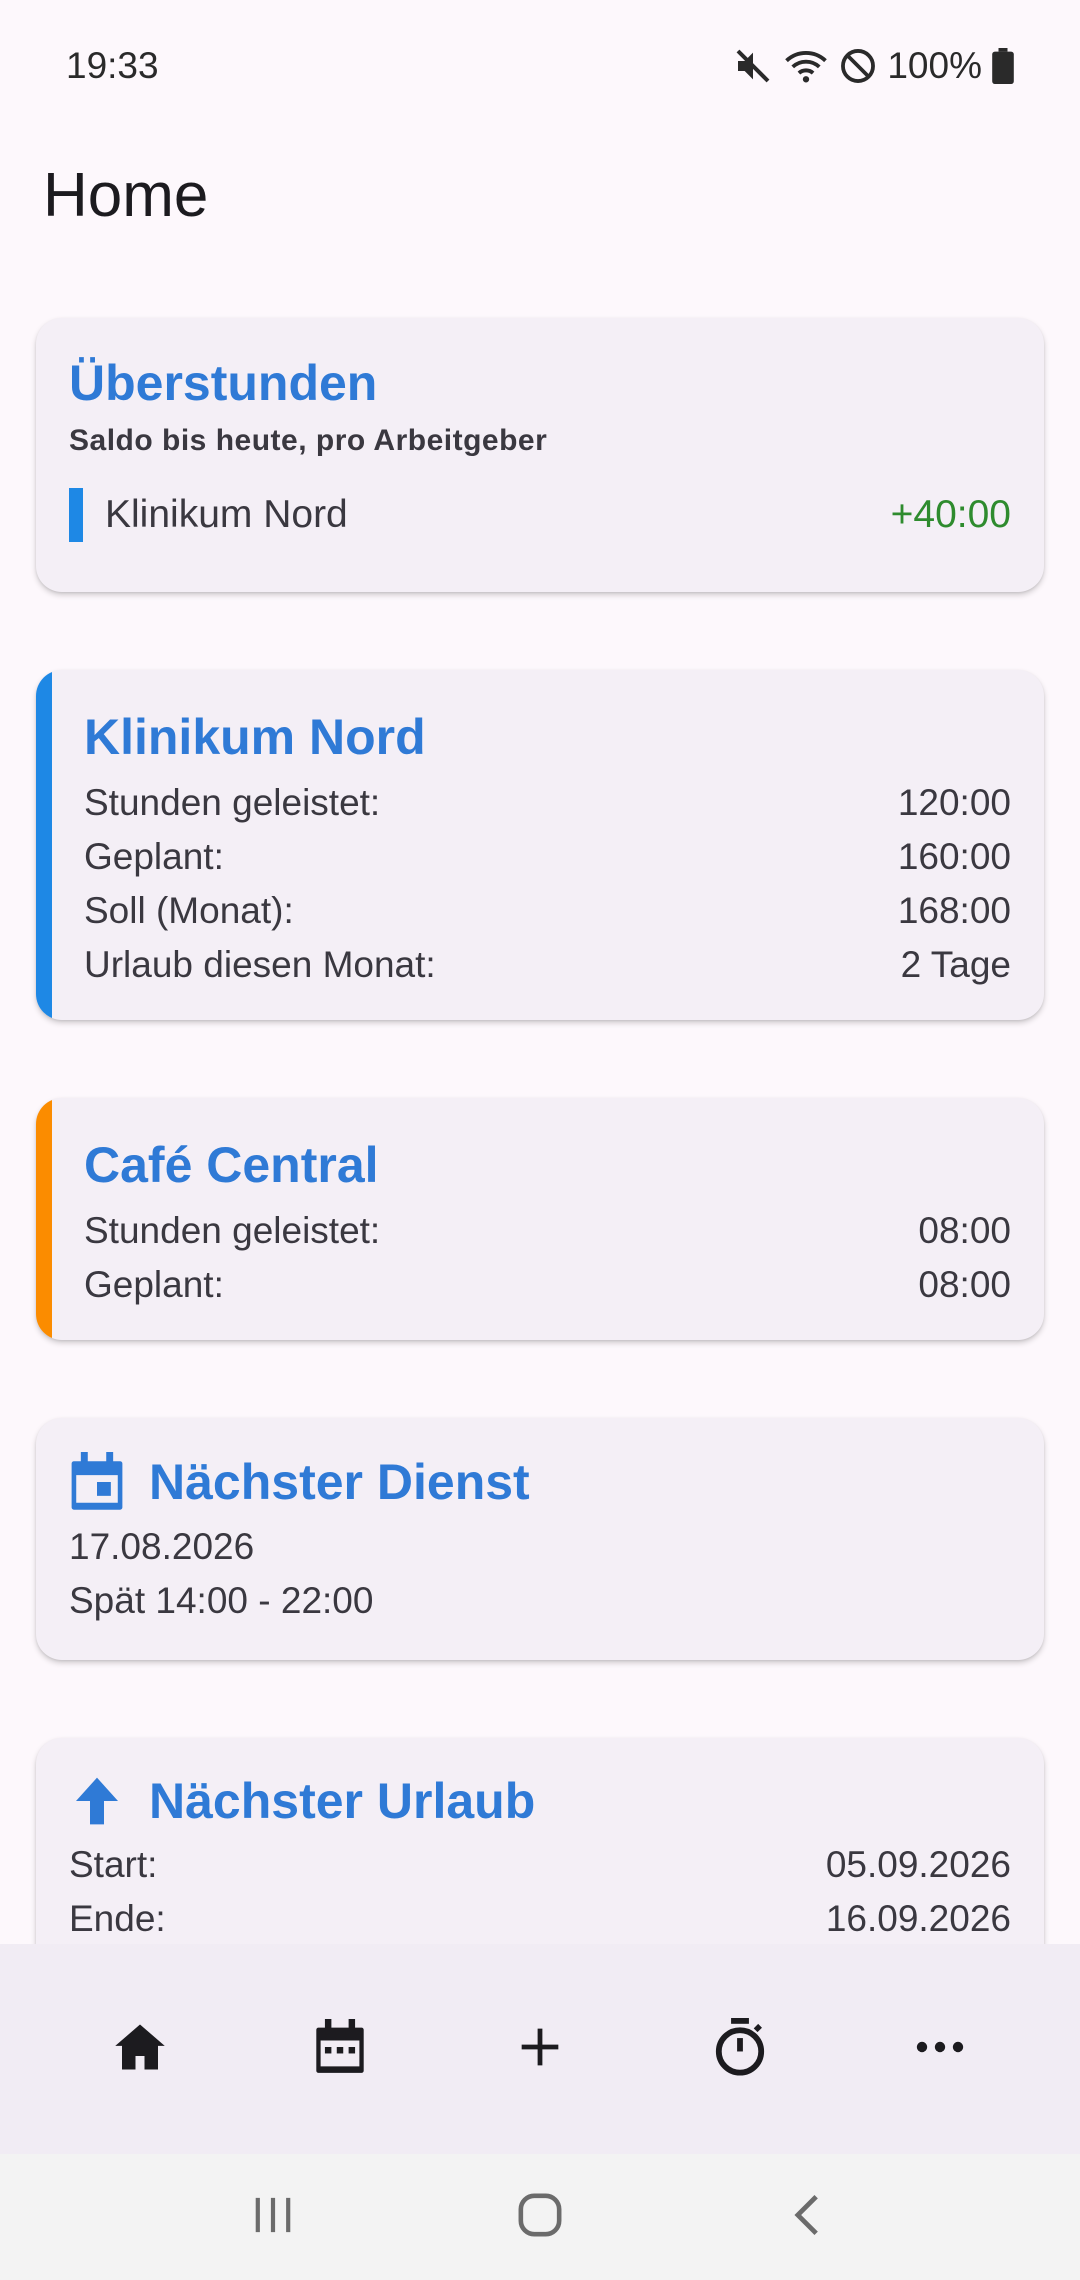 The width and height of the screenshot is (1080, 2280). I want to click on battery-text: 100%, so click(934, 65).